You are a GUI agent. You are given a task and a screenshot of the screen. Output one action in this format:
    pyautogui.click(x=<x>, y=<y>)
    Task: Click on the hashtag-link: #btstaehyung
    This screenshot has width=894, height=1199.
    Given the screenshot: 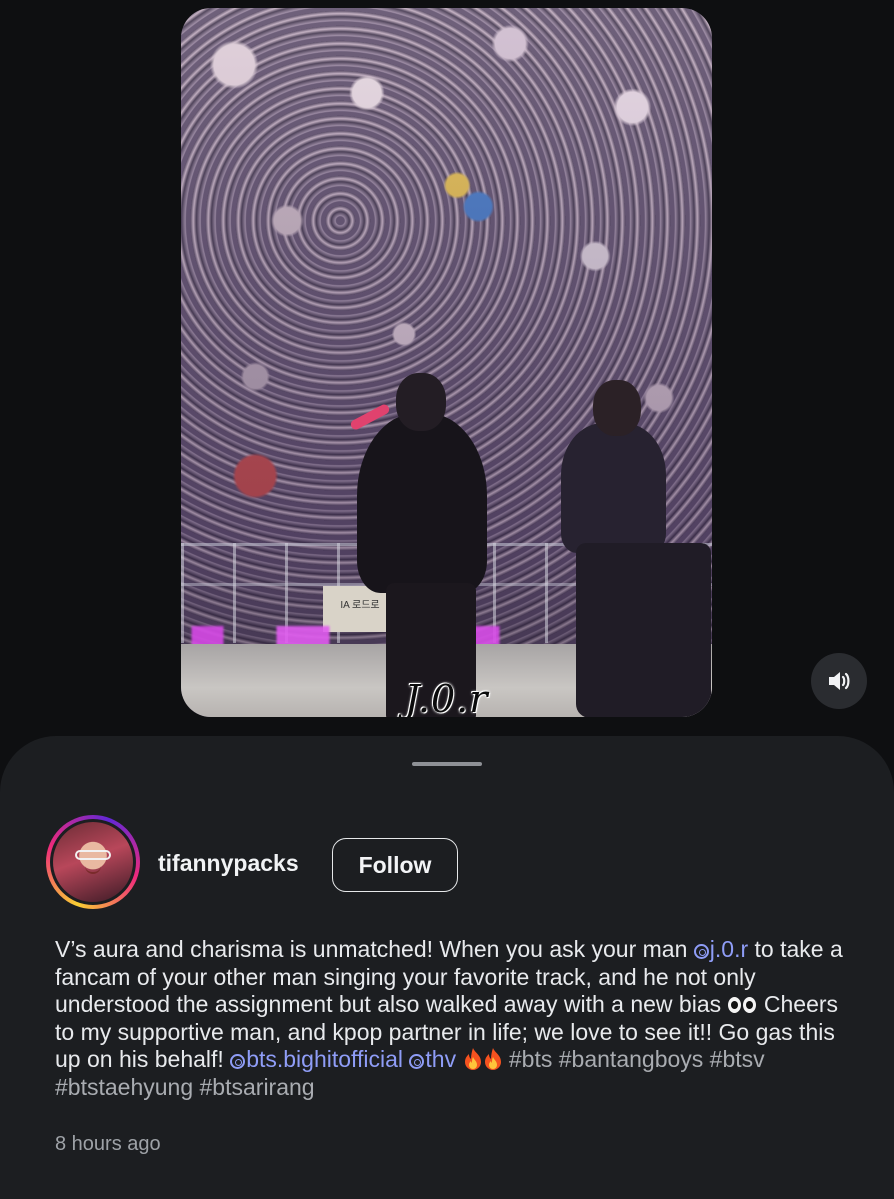 What is the action you would take?
    pyautogui.click(x=124, y=1087)
    